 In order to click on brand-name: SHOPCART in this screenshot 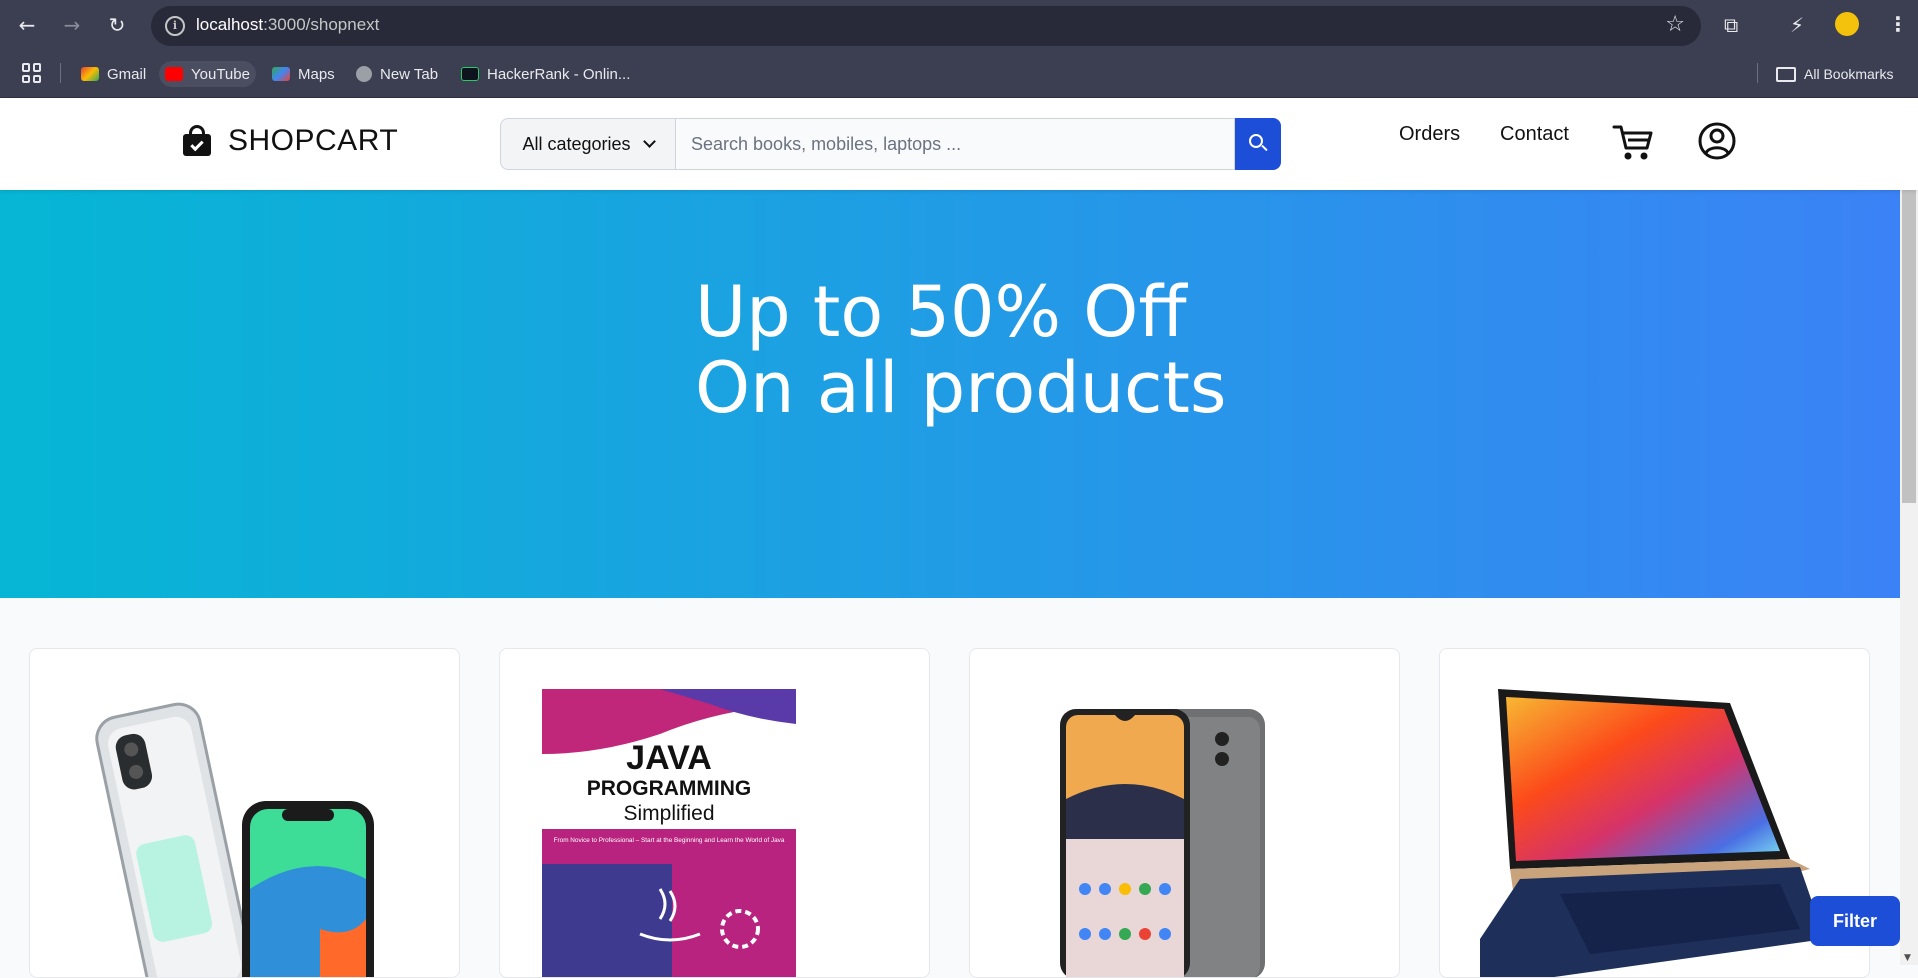, I will do `click(313, 140)`.